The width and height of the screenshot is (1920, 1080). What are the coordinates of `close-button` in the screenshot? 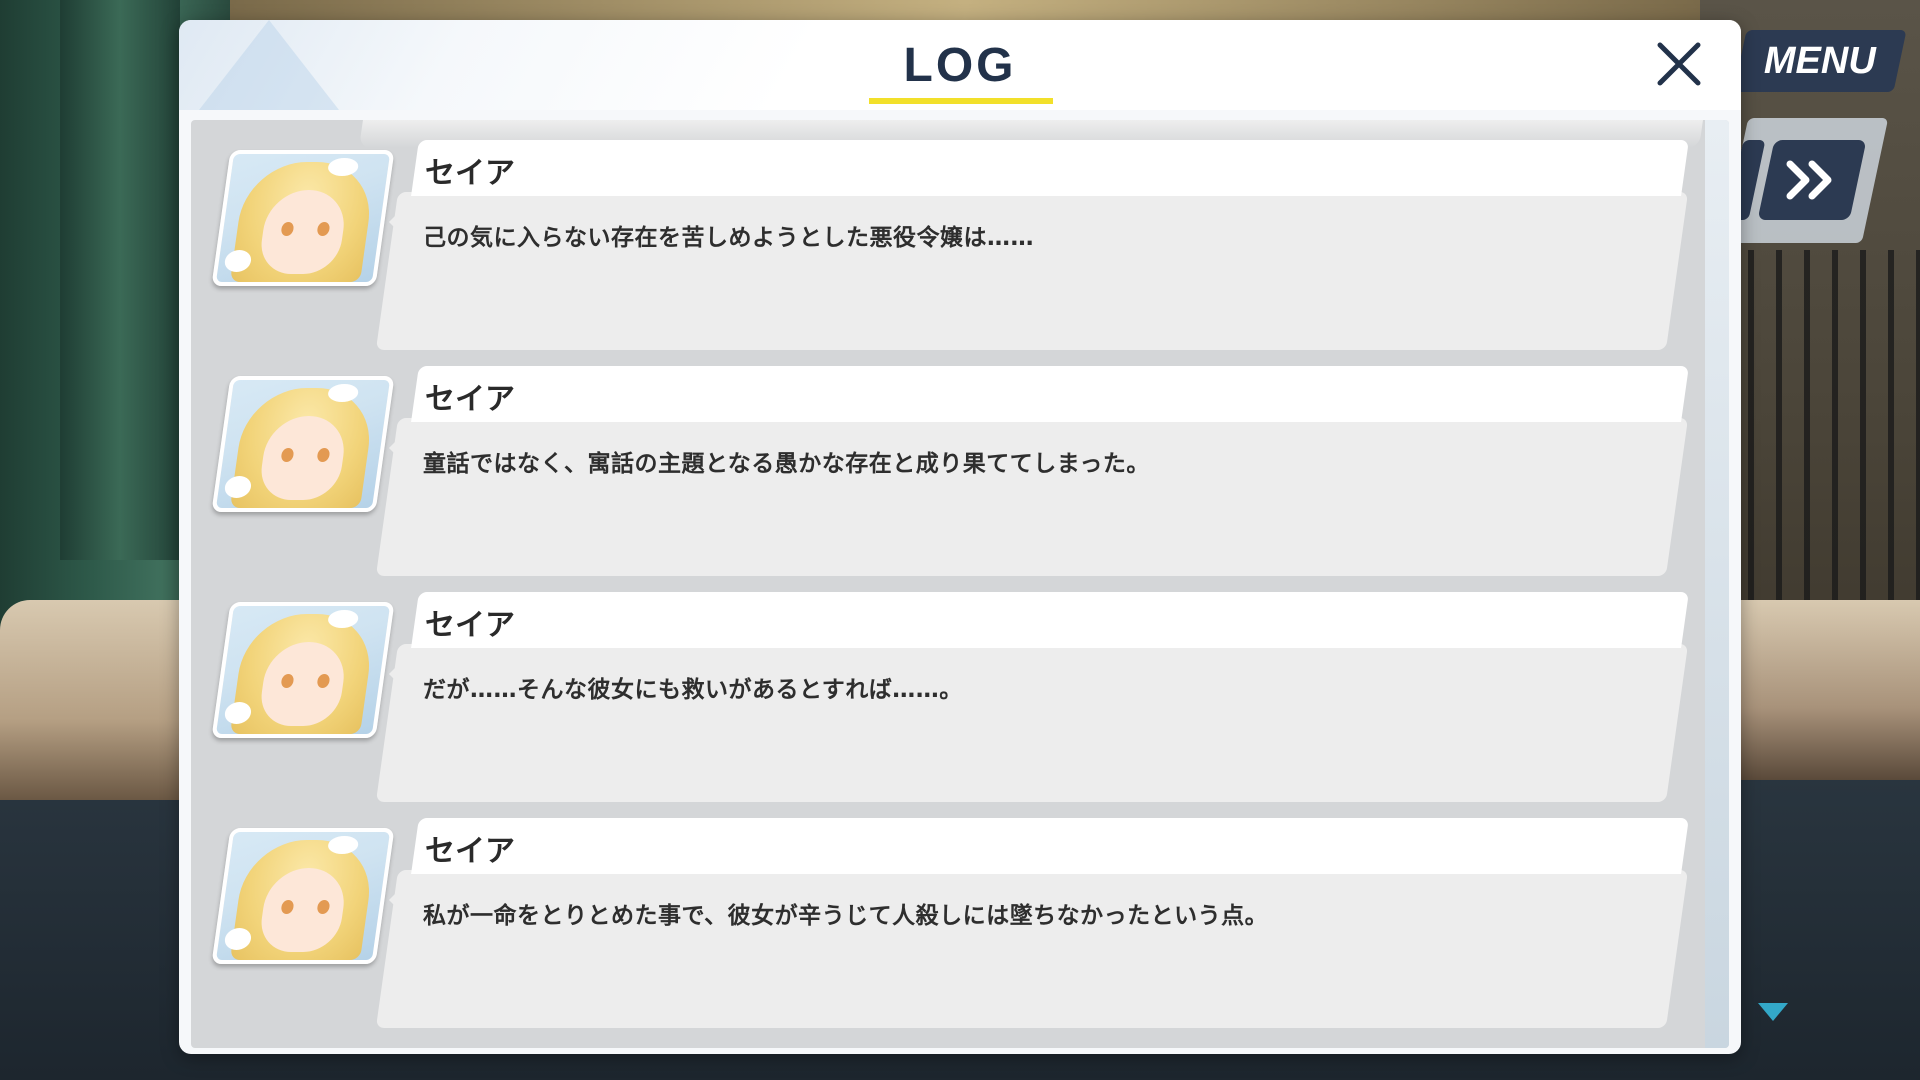 It's located at (1679, 64).